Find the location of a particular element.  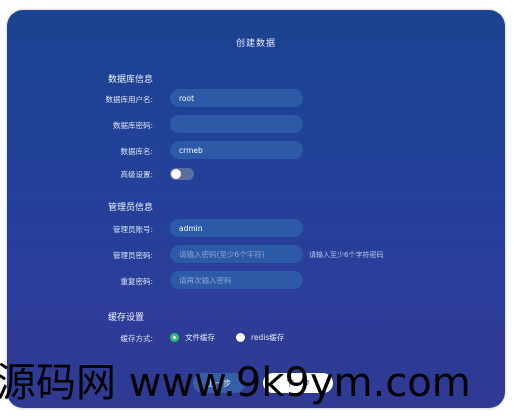

radio-file-cache: 文件缓存 is located at coordinates (192, 337).